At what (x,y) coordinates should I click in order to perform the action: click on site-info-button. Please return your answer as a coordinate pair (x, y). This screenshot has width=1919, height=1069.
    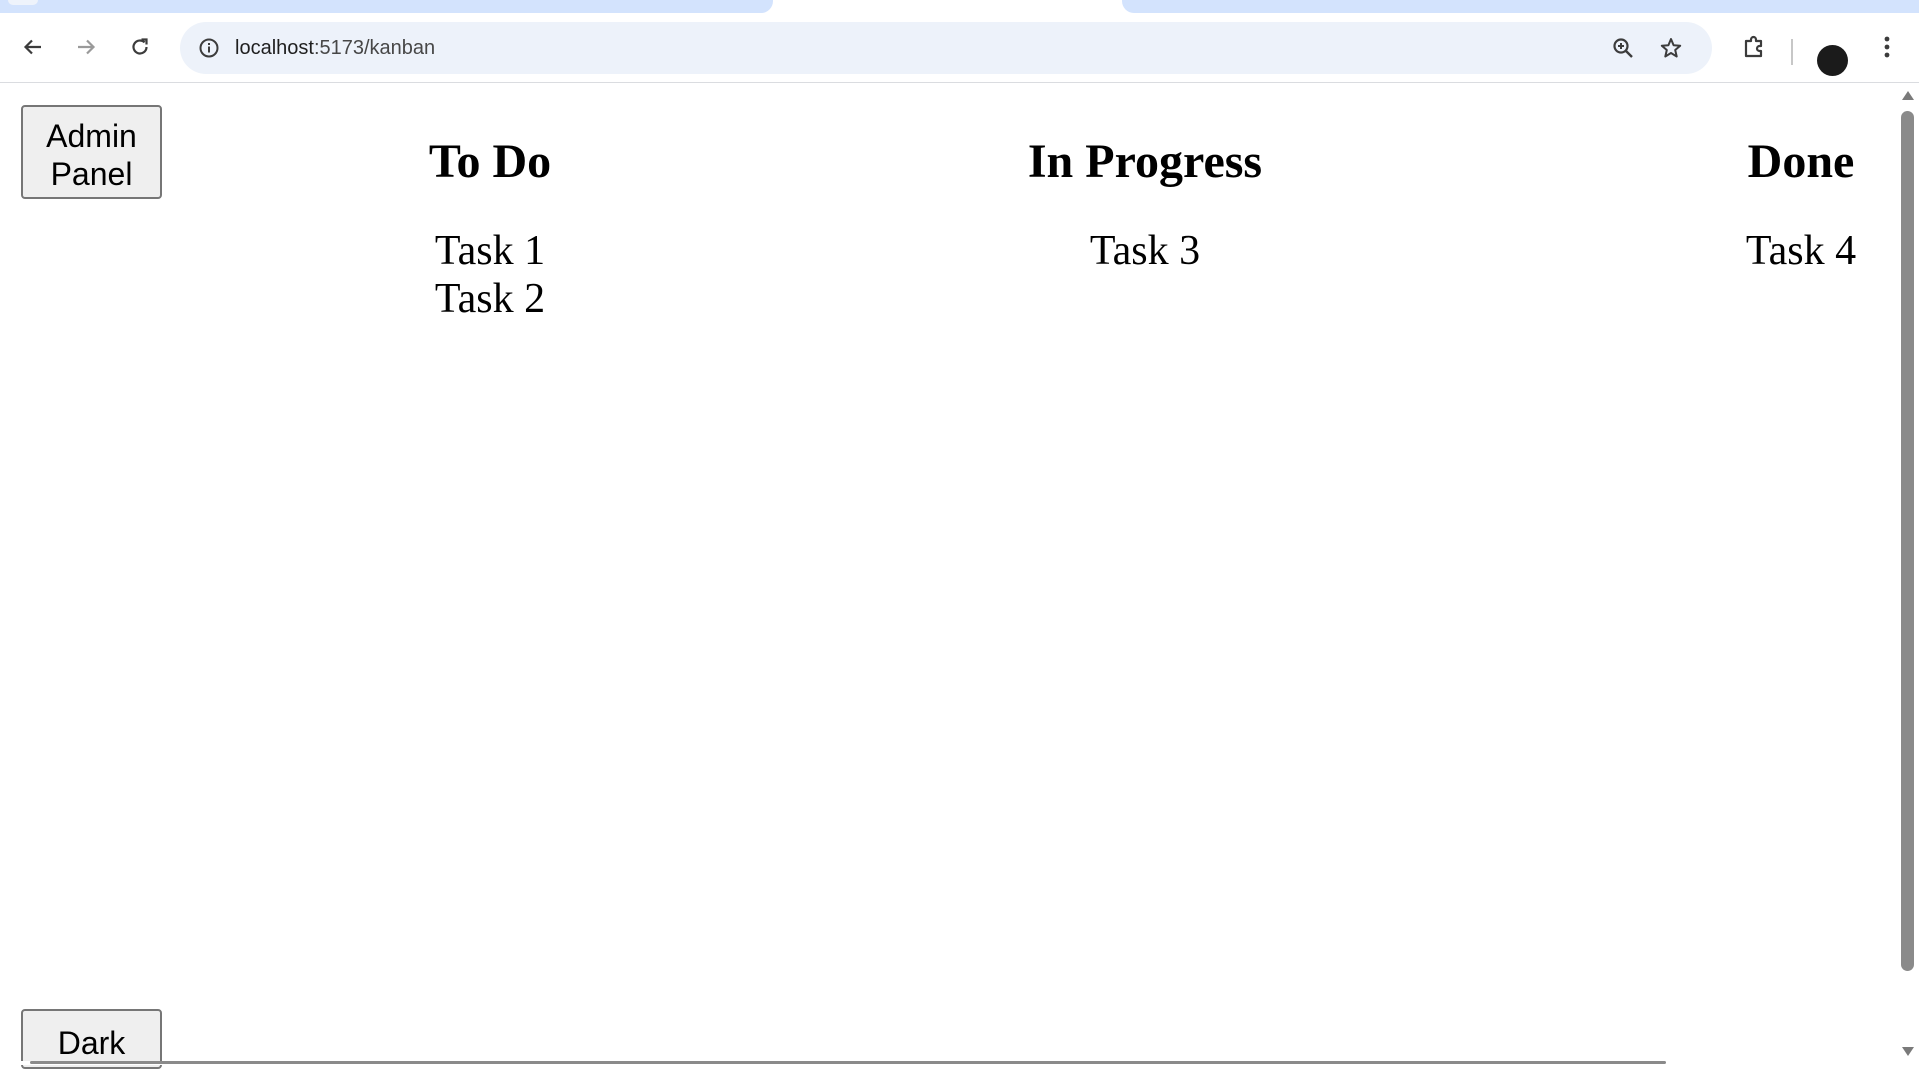
    Looking at the image, I should click on (209, 48).